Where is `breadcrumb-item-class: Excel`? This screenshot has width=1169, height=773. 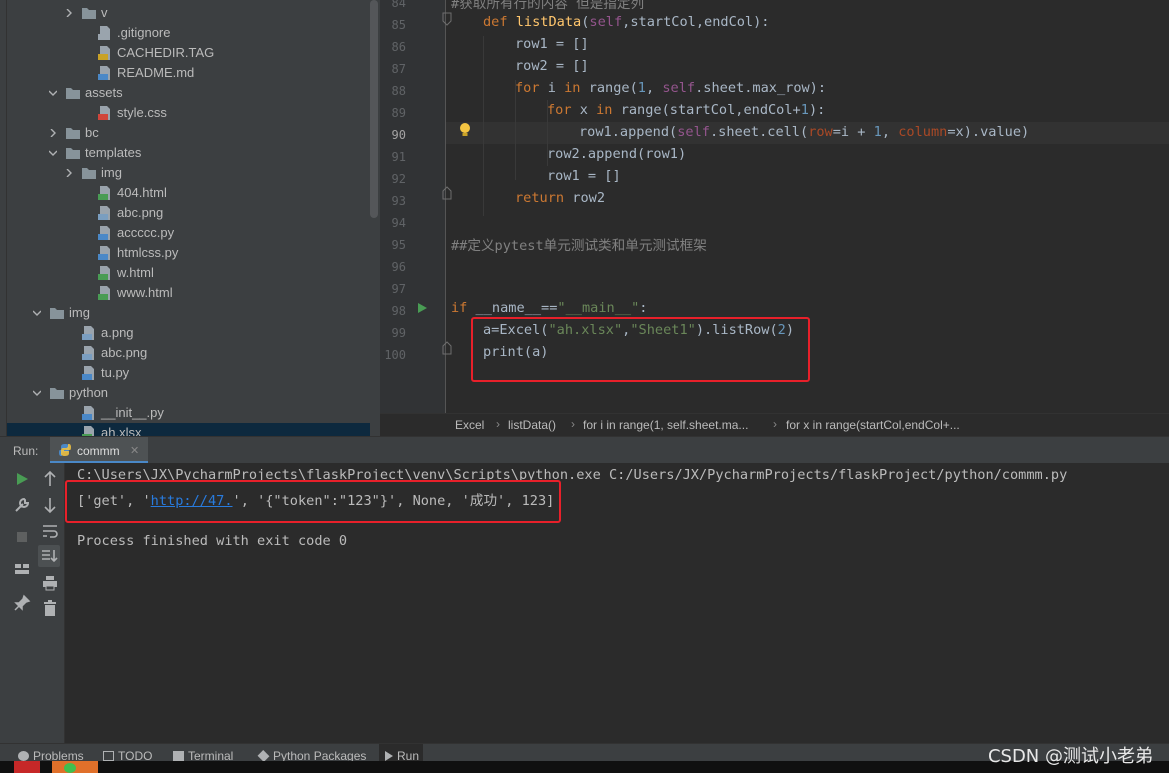 breadcrumb-item-class: Excel is located at coordinates (469, 425).